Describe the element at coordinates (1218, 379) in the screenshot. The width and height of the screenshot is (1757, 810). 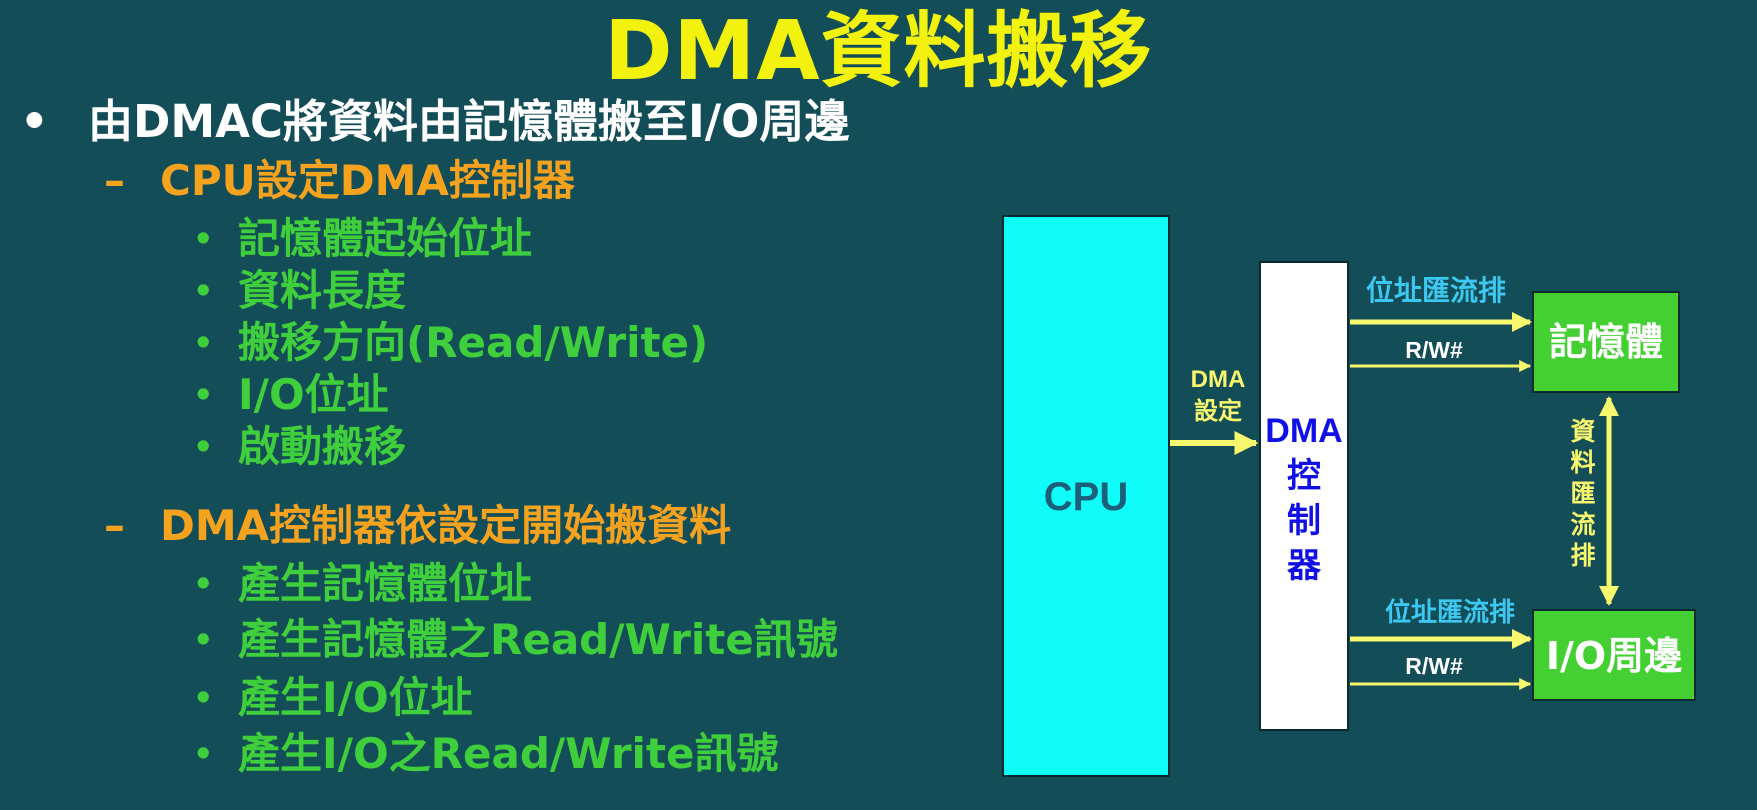
I see `dma-setup-label-line1: DMA` at that location.